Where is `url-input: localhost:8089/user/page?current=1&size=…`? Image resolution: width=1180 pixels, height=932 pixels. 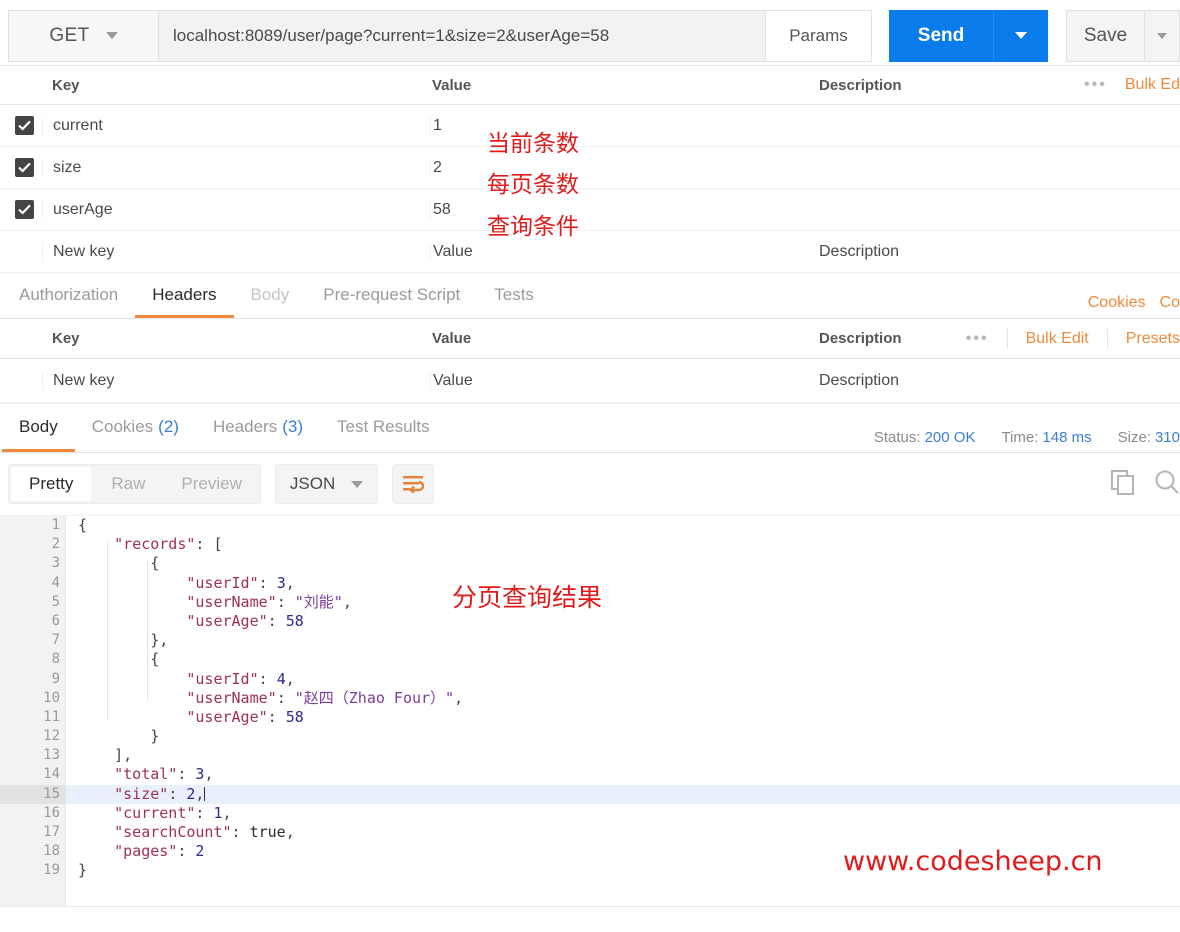
url-input: localhost:8089/user/page?current=1&size=… is located at coordinates (462, 35).